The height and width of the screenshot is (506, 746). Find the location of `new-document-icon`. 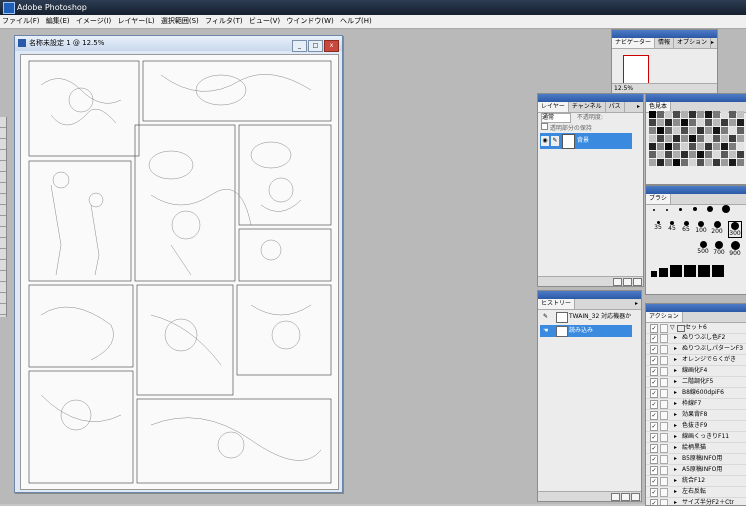

new-document-icon is located at coordinates (625, 497).